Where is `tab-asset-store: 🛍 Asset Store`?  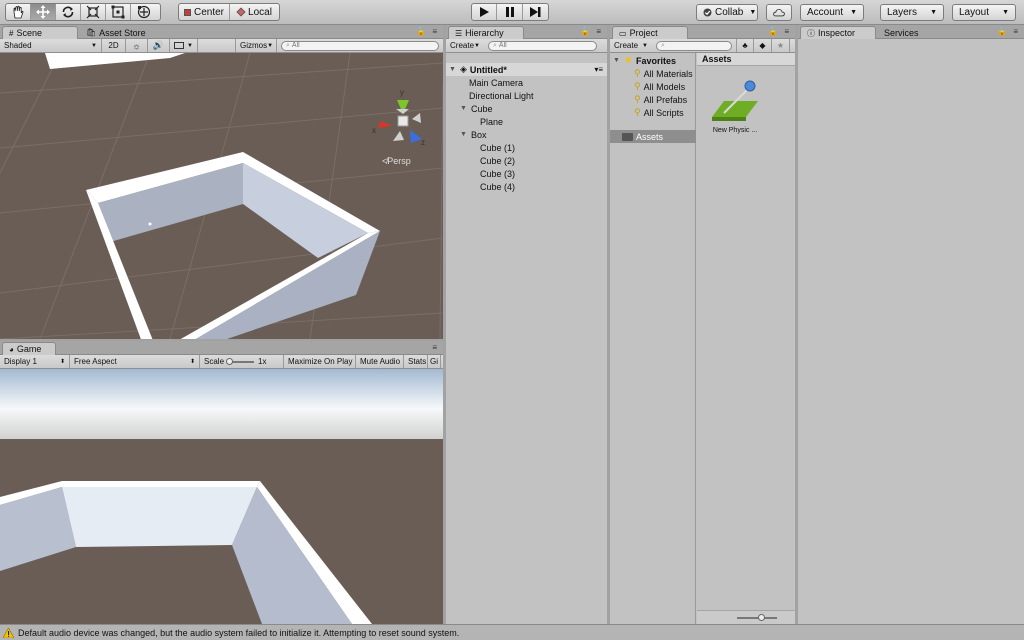 tab-asset-store: 🛍 Asset Store is located at coordinates (120, 32).